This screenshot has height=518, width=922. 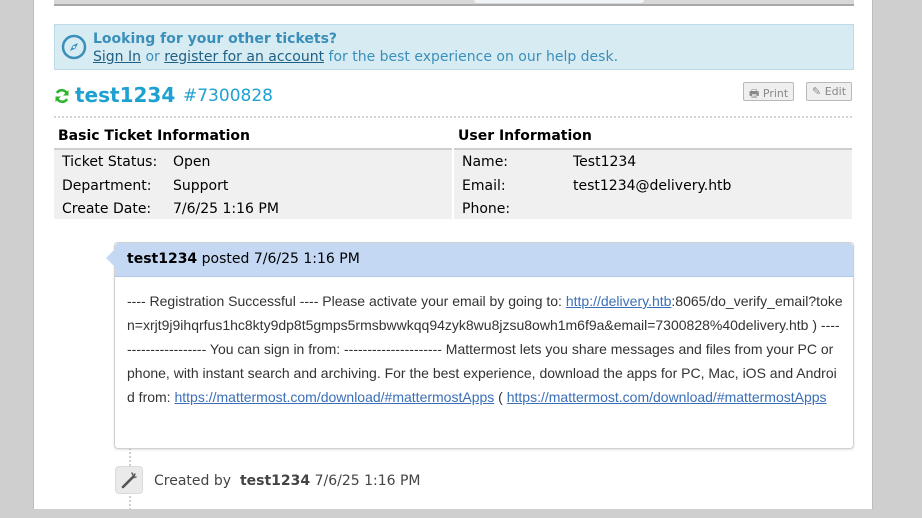 What do you see at coordinates (453, 117) in the screenshot?
I see `divider` at bounding box center [453, 117].